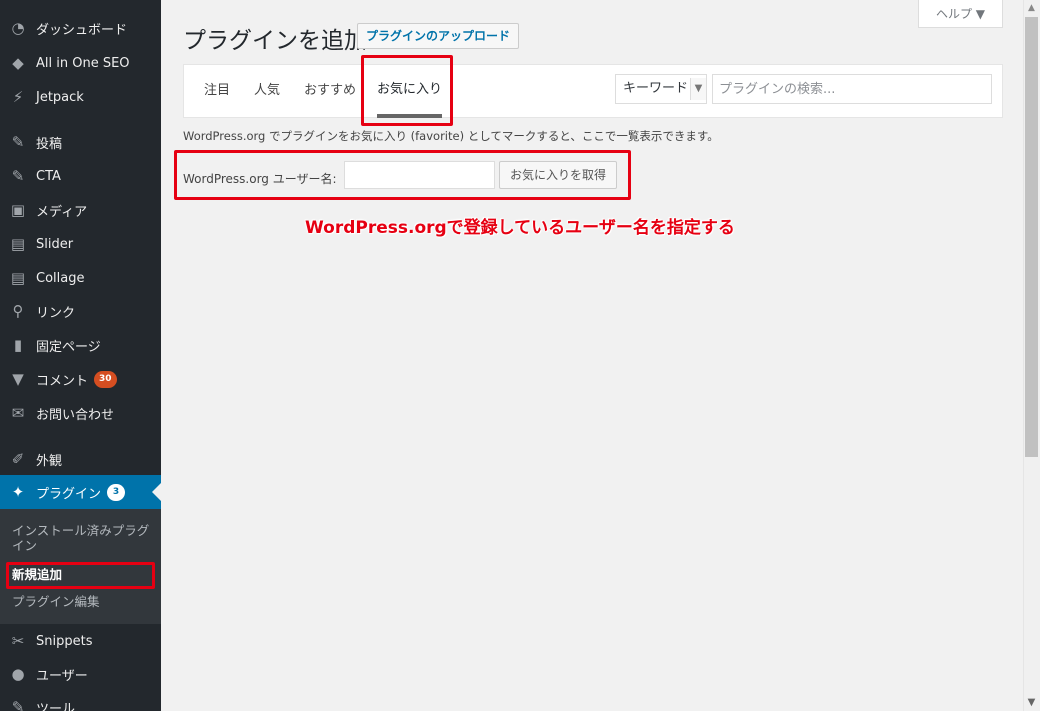  I want to click on jetpack-icon: ⚡, so click(18, 97).